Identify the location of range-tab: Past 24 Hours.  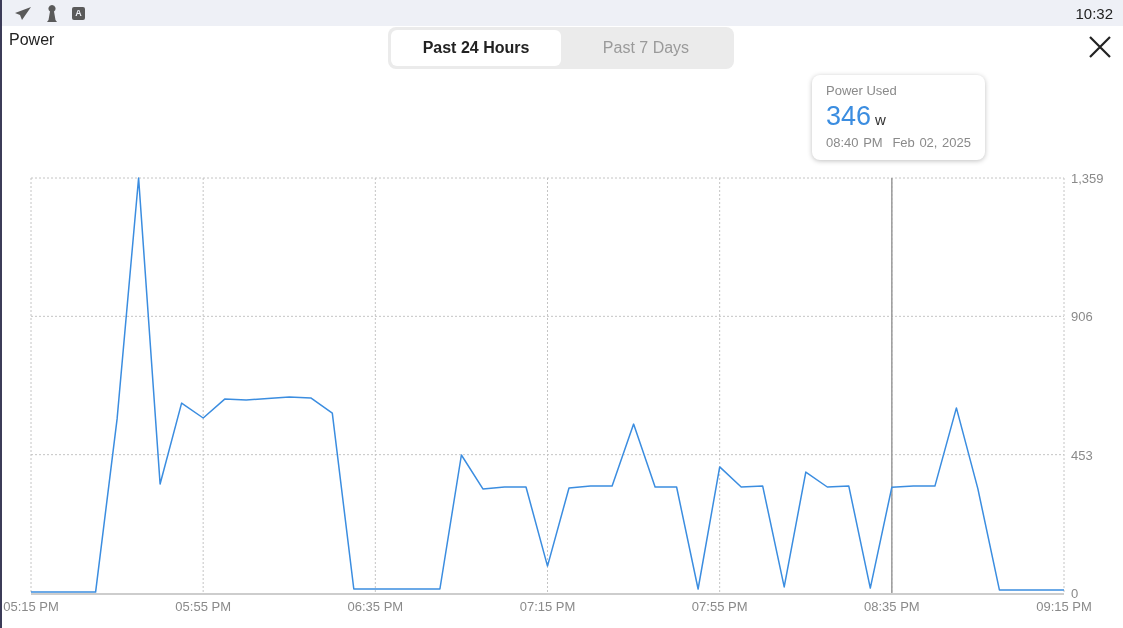
(476, 48).